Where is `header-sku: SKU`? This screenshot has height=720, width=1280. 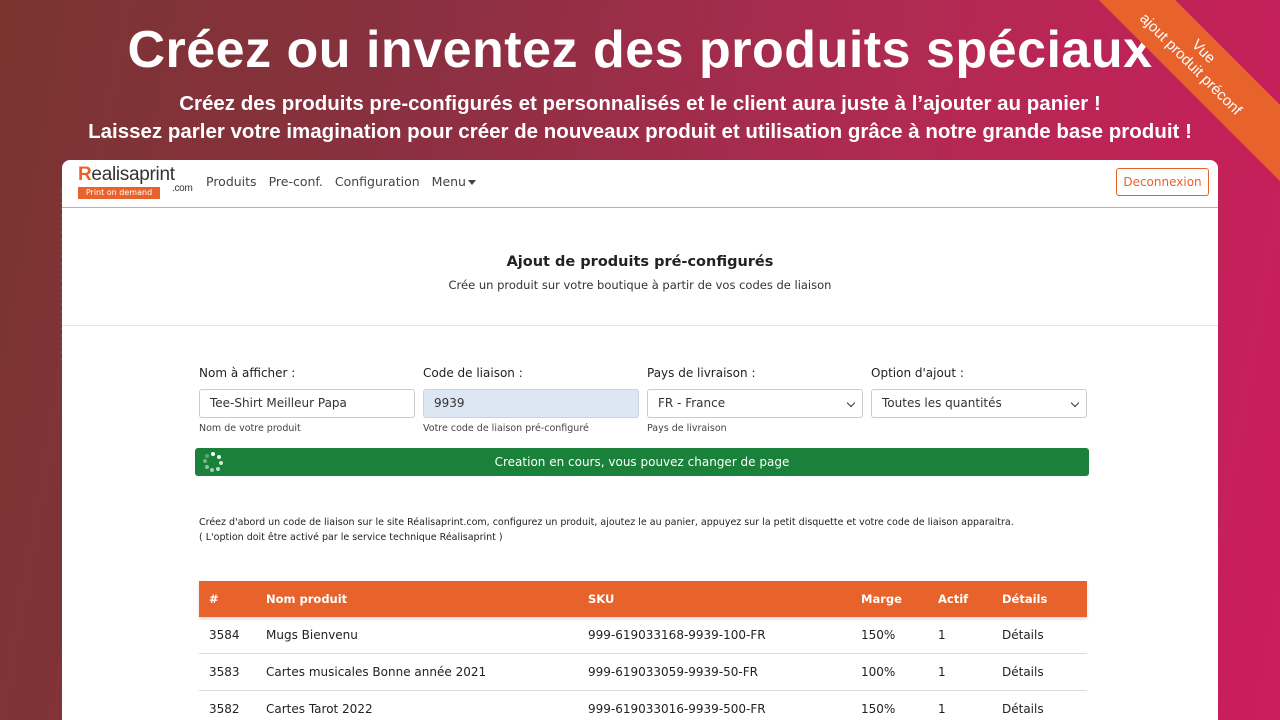 header-sku: SKU is located at coordinates (724, 599).